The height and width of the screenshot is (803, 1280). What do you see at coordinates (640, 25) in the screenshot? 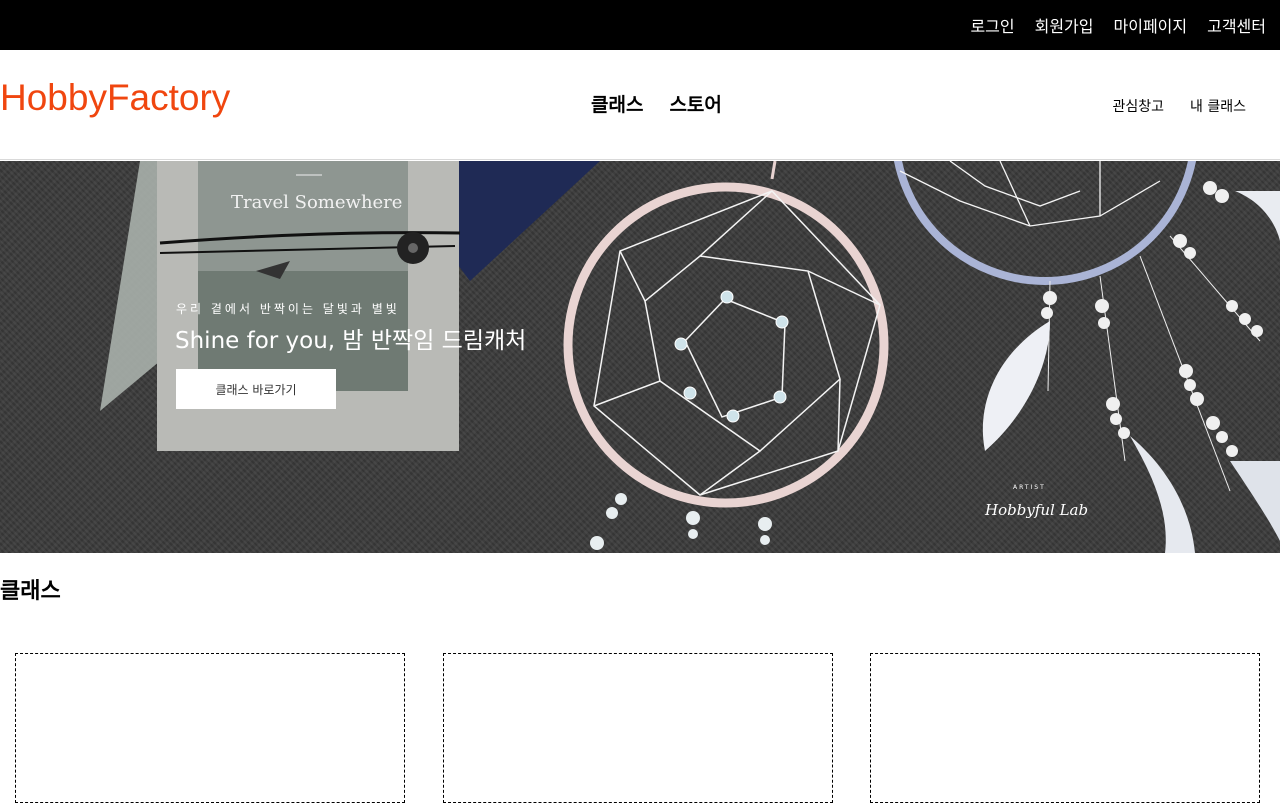
I see `top-utility-bar: 로그인 회원가입 마이페이지 고객센터` at bounding box center [640, 25].